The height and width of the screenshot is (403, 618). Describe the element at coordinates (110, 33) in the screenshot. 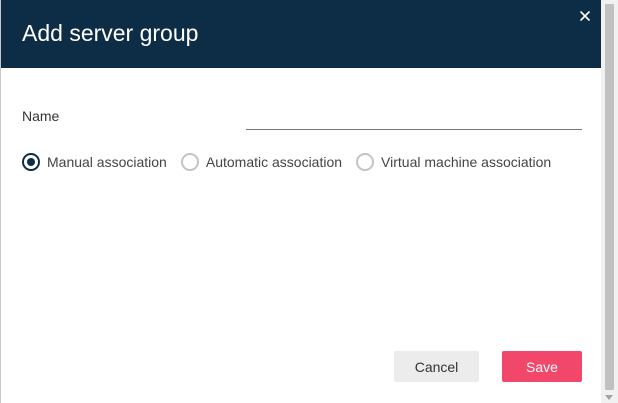

I see `dialog-title: Add server group` at that location.